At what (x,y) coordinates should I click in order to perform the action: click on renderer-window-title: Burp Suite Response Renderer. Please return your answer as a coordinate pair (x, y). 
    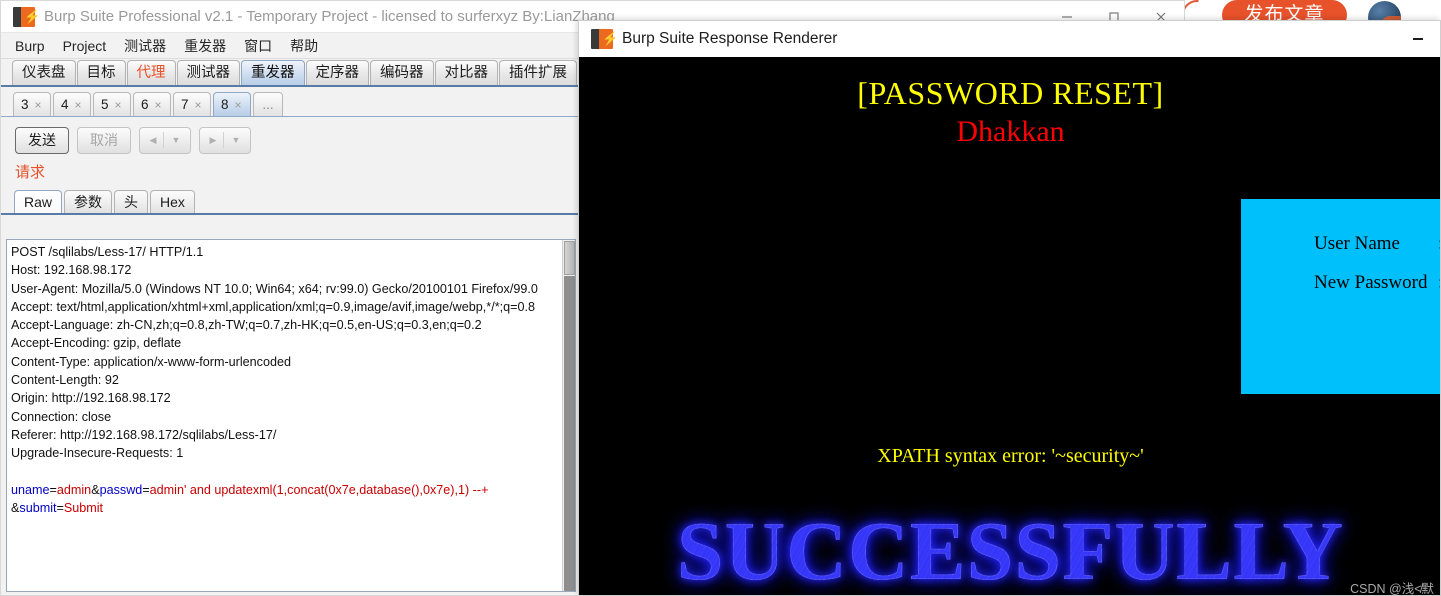
    Looking at the image, I should click on (730, 38).